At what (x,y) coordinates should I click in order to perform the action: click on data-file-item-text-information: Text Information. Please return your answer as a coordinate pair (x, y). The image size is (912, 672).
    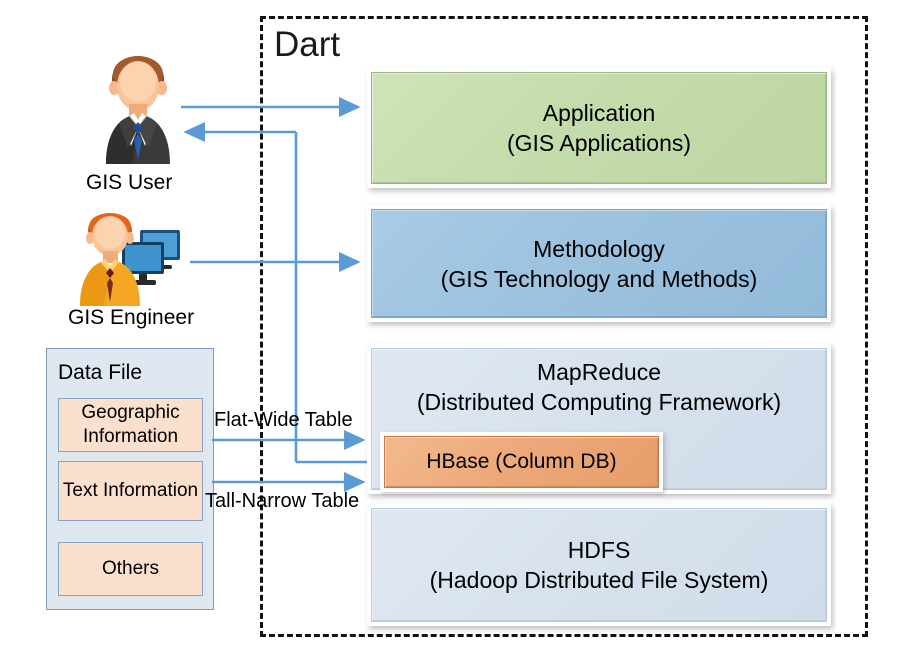
    Looking at the image, I should click on (130, 491).